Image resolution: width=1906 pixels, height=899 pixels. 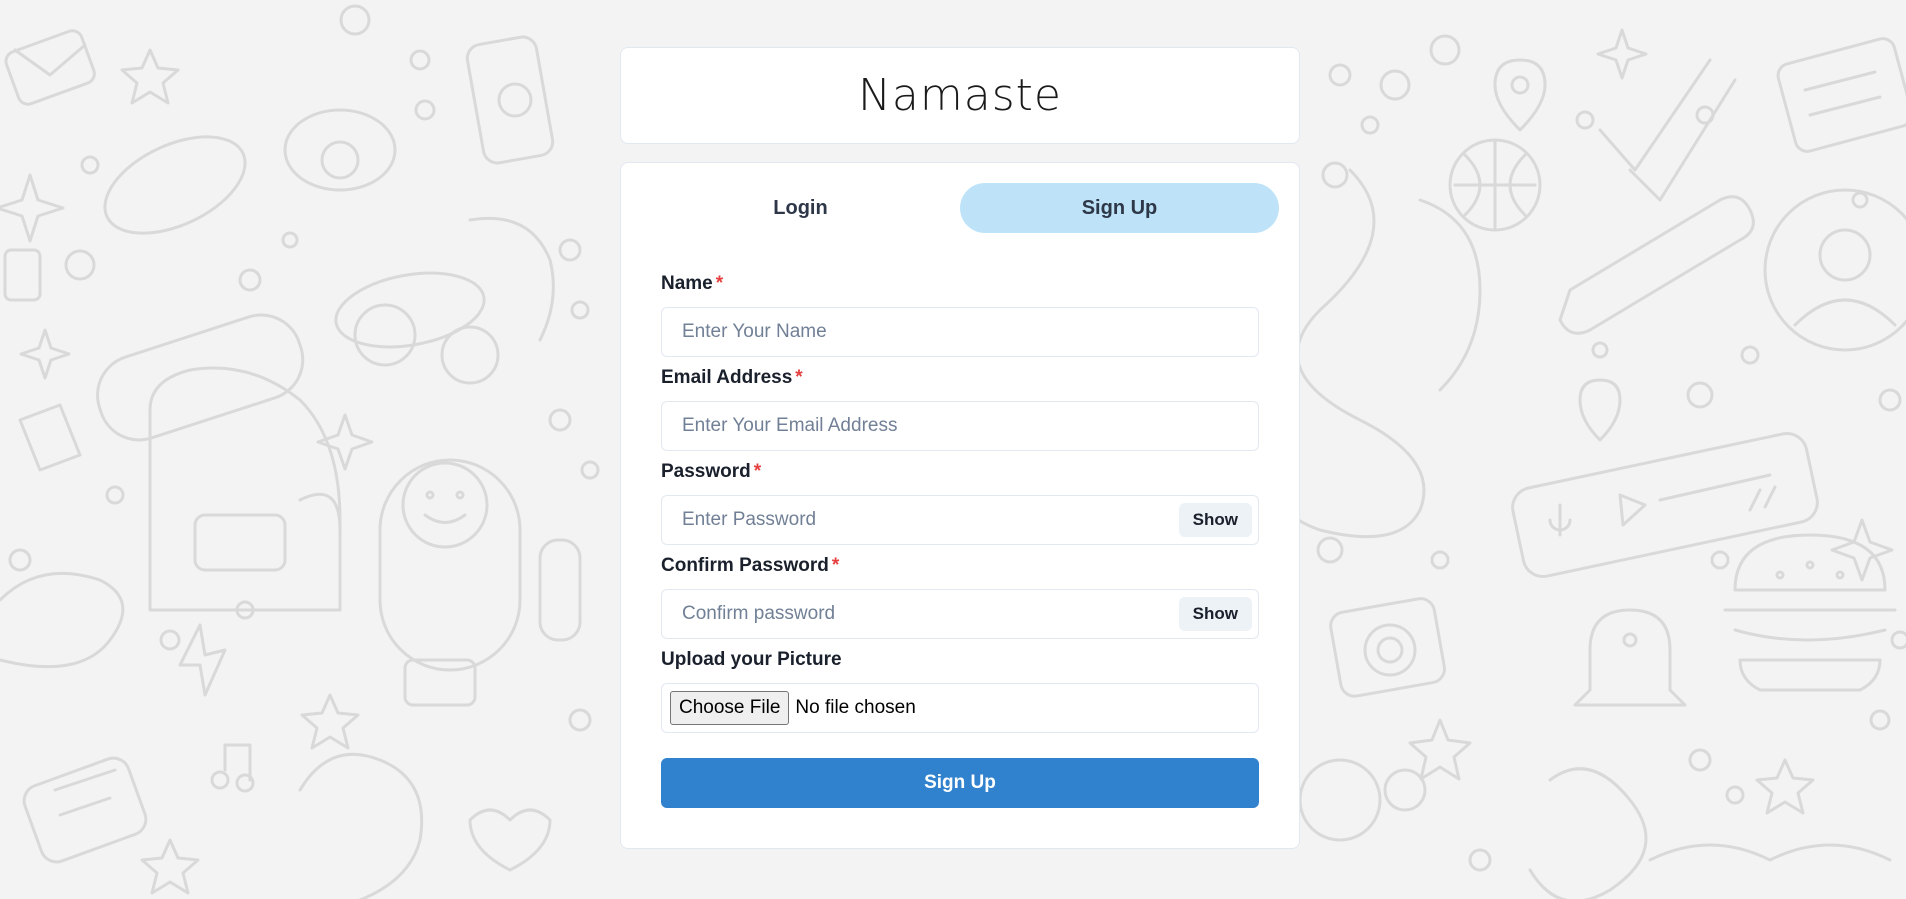 I want to click on file-status-text: No file chosen, so click(x=855, y=707).